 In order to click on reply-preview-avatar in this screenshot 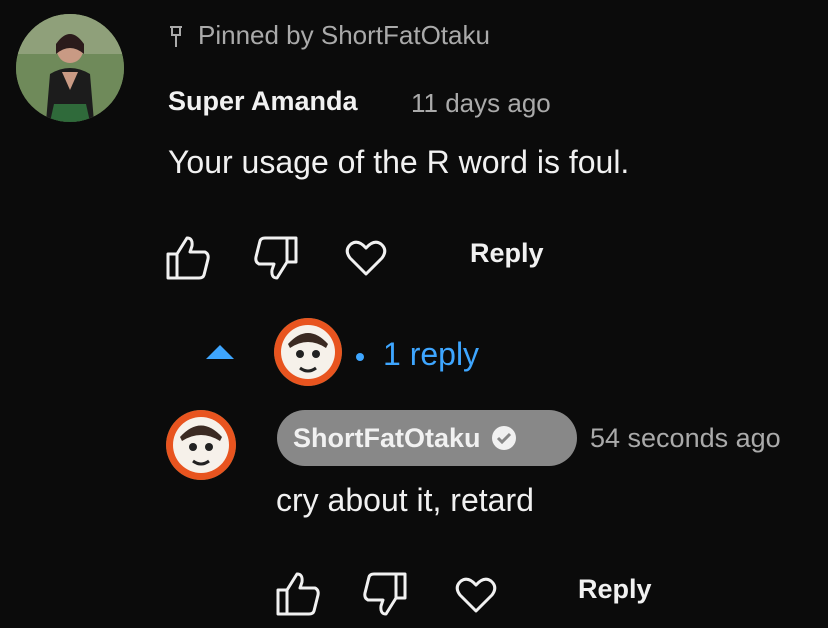, I will do `click(308, 352)`.